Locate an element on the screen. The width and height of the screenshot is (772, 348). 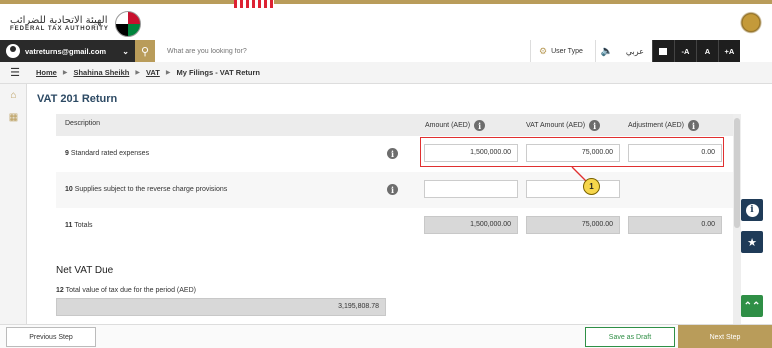
row-label: 9 Standard rated expenses is located at coordinates (107, 153).